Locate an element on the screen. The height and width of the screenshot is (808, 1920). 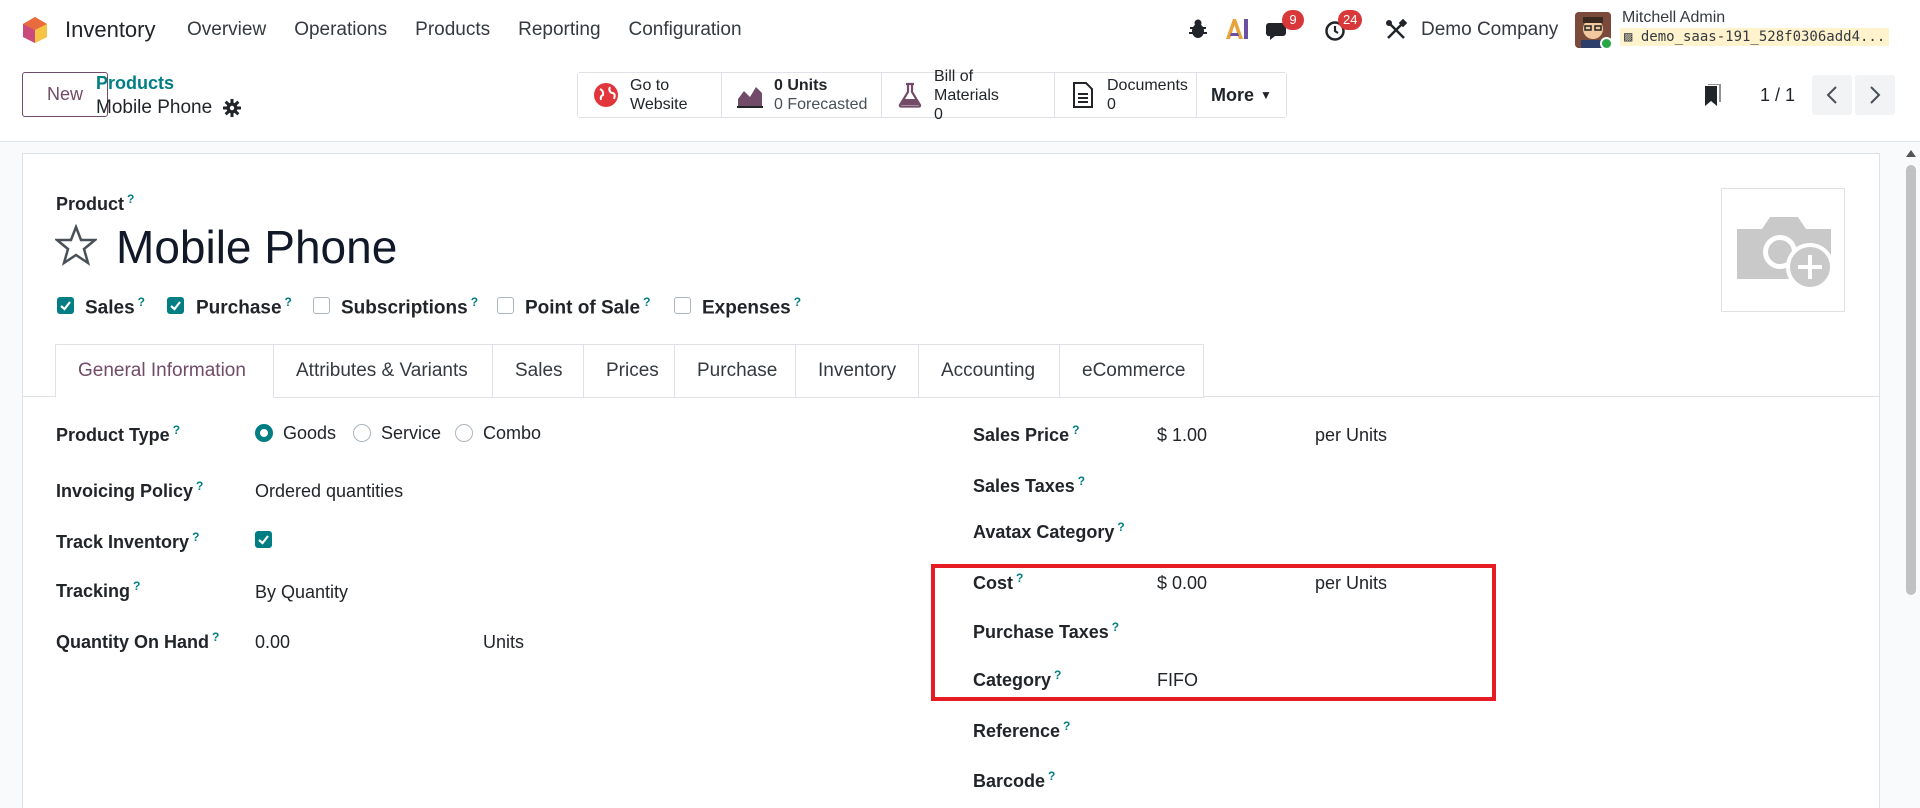
activities-button: 24 is located at coordinates (1347, 28).